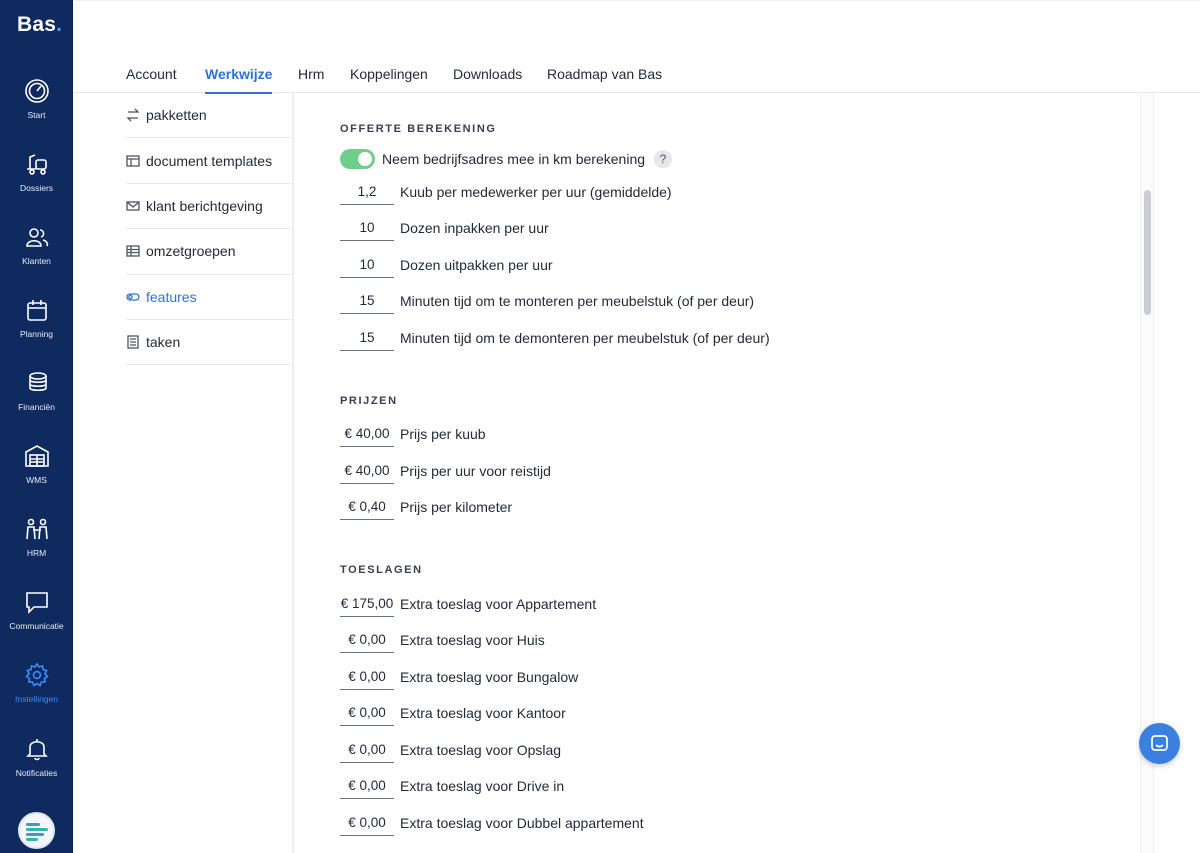  What do you see at coordinates (36, 310) in the screenshot?
I see `calendar-icon` at bounding box center [36, 310].